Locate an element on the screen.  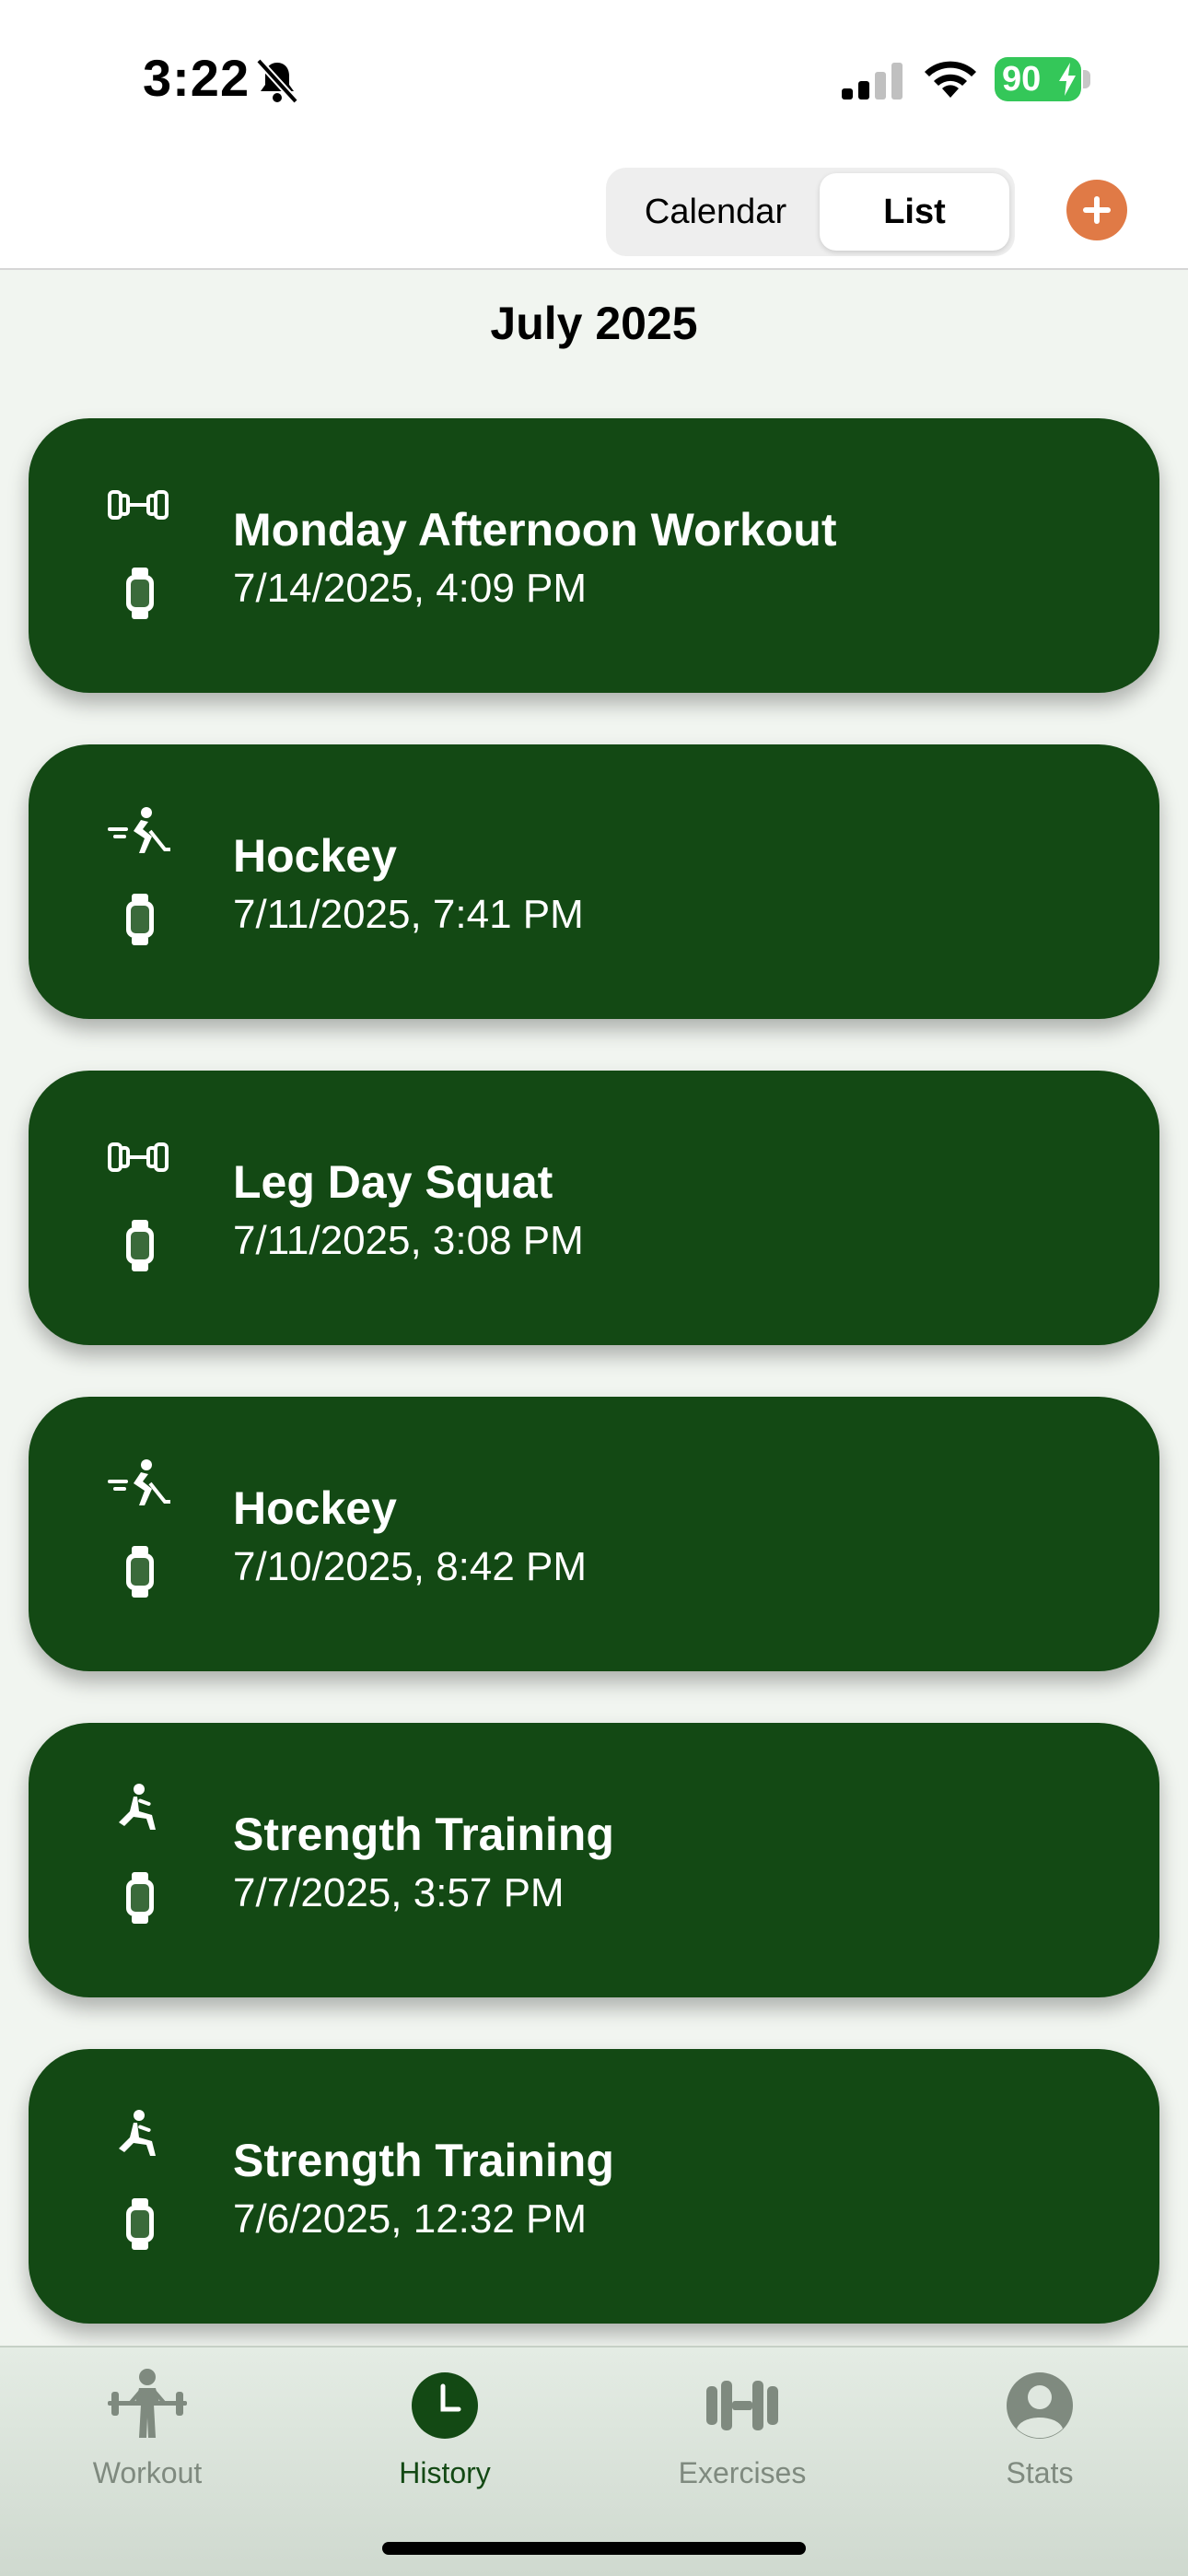
tab-exercises: Exercises is located at coordinates (742, 2433).